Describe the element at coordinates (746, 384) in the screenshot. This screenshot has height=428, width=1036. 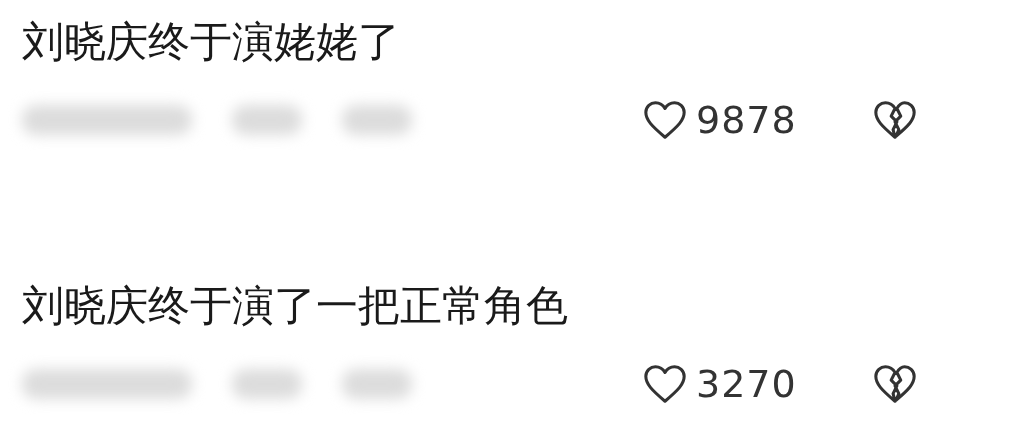
I see `like-count: 3270` at that location.